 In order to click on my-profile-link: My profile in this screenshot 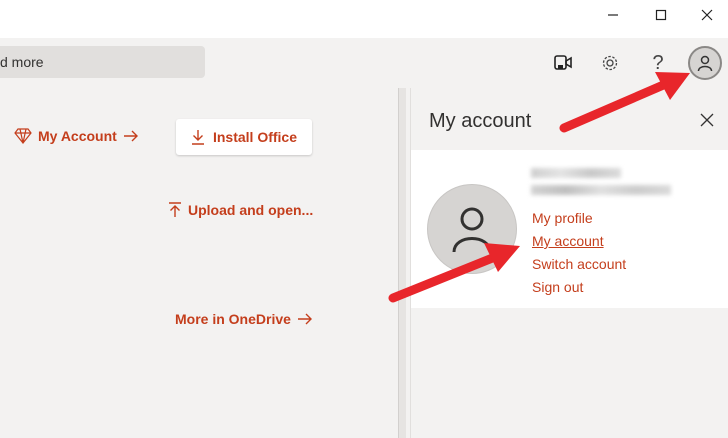, I will do `click(562, 218)`.